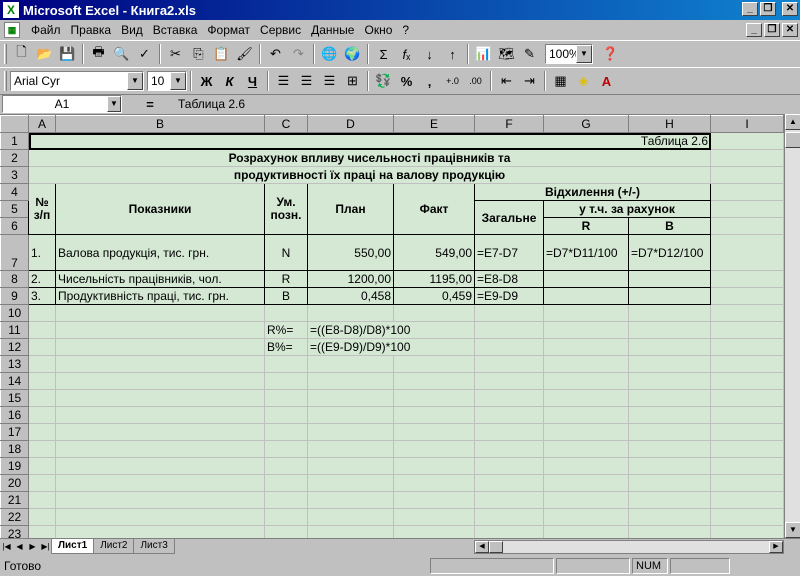  Describe the element at coordinates (42, 124) in the screenshot. I see `col-header-a: A` at that location.